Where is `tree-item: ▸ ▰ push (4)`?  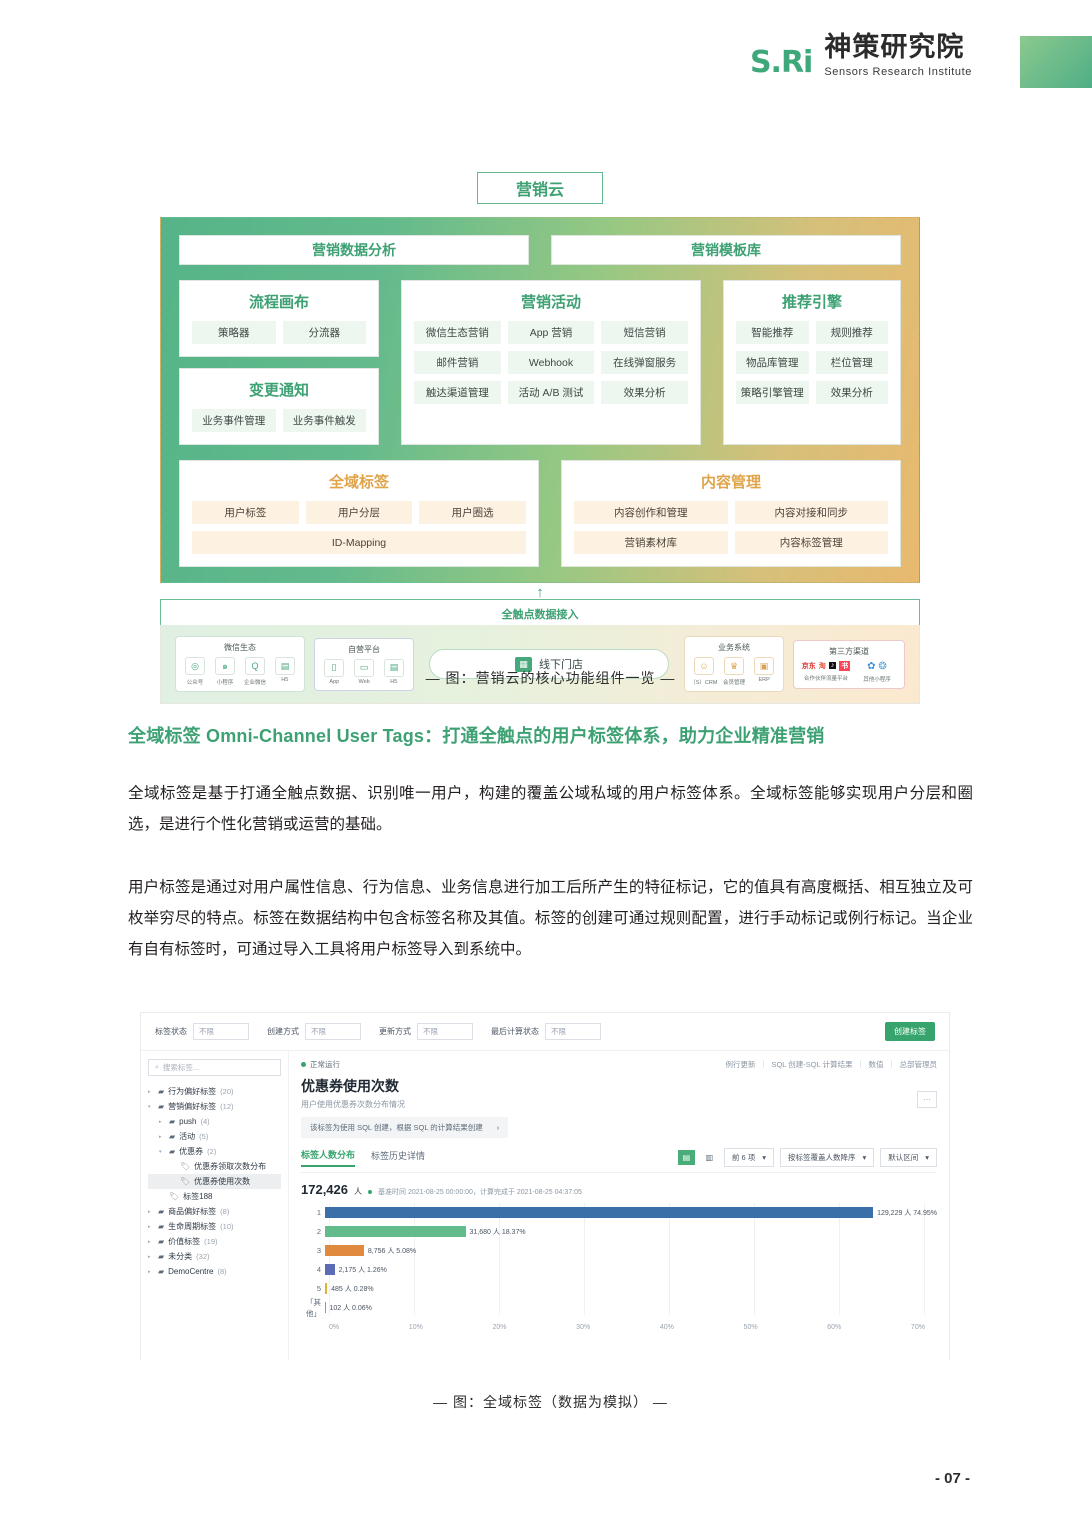
tree-item: ▸ ▰ push (4) is located at coordinates (214, 1121).